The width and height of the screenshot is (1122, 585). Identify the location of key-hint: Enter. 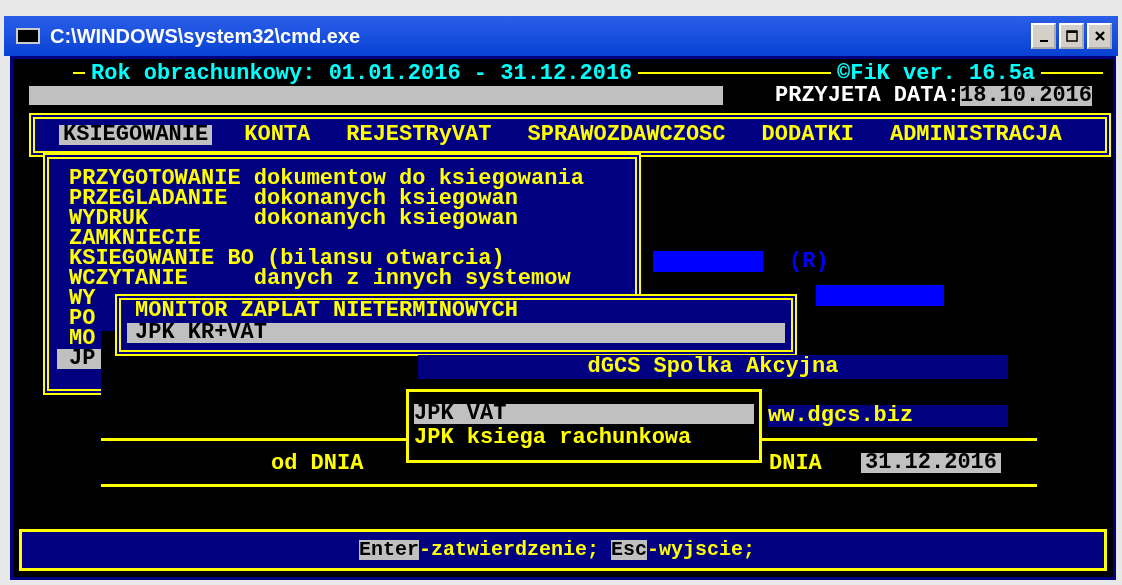
(388, 550).